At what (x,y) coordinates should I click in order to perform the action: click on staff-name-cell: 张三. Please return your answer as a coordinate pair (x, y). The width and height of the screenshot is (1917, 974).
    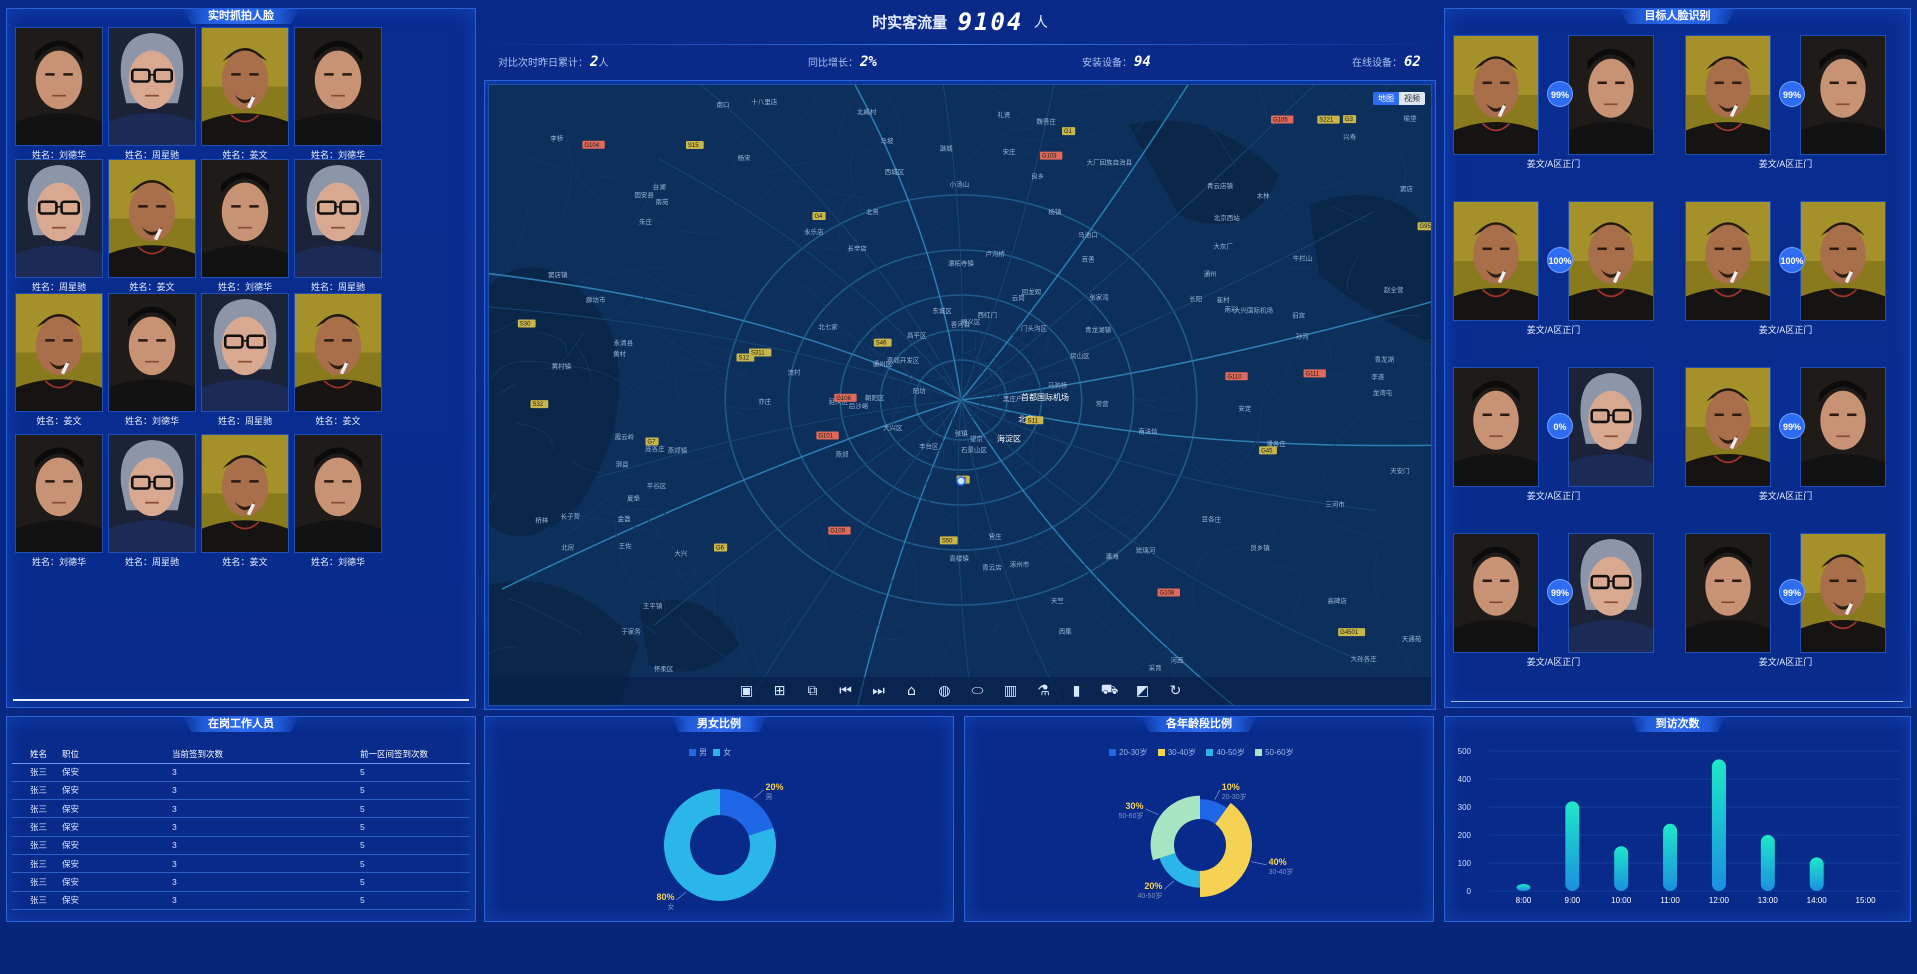
    Looking at the image, I should click on (37, 809).